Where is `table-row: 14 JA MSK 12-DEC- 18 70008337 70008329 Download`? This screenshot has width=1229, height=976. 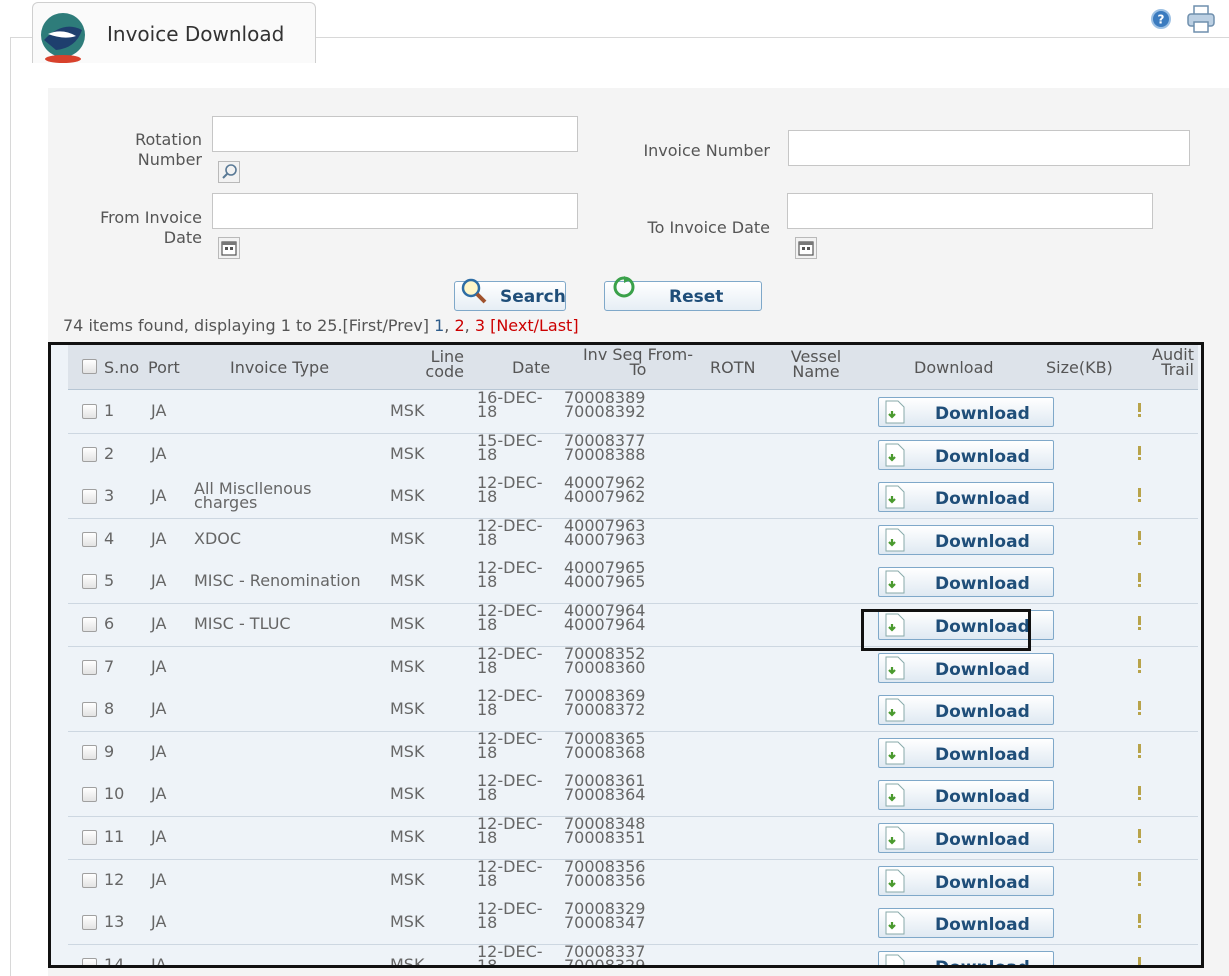
table-row: 14 JA MSK 12-DEC- 18 70008337 70008329 Download is located at coordinates (633, 955).